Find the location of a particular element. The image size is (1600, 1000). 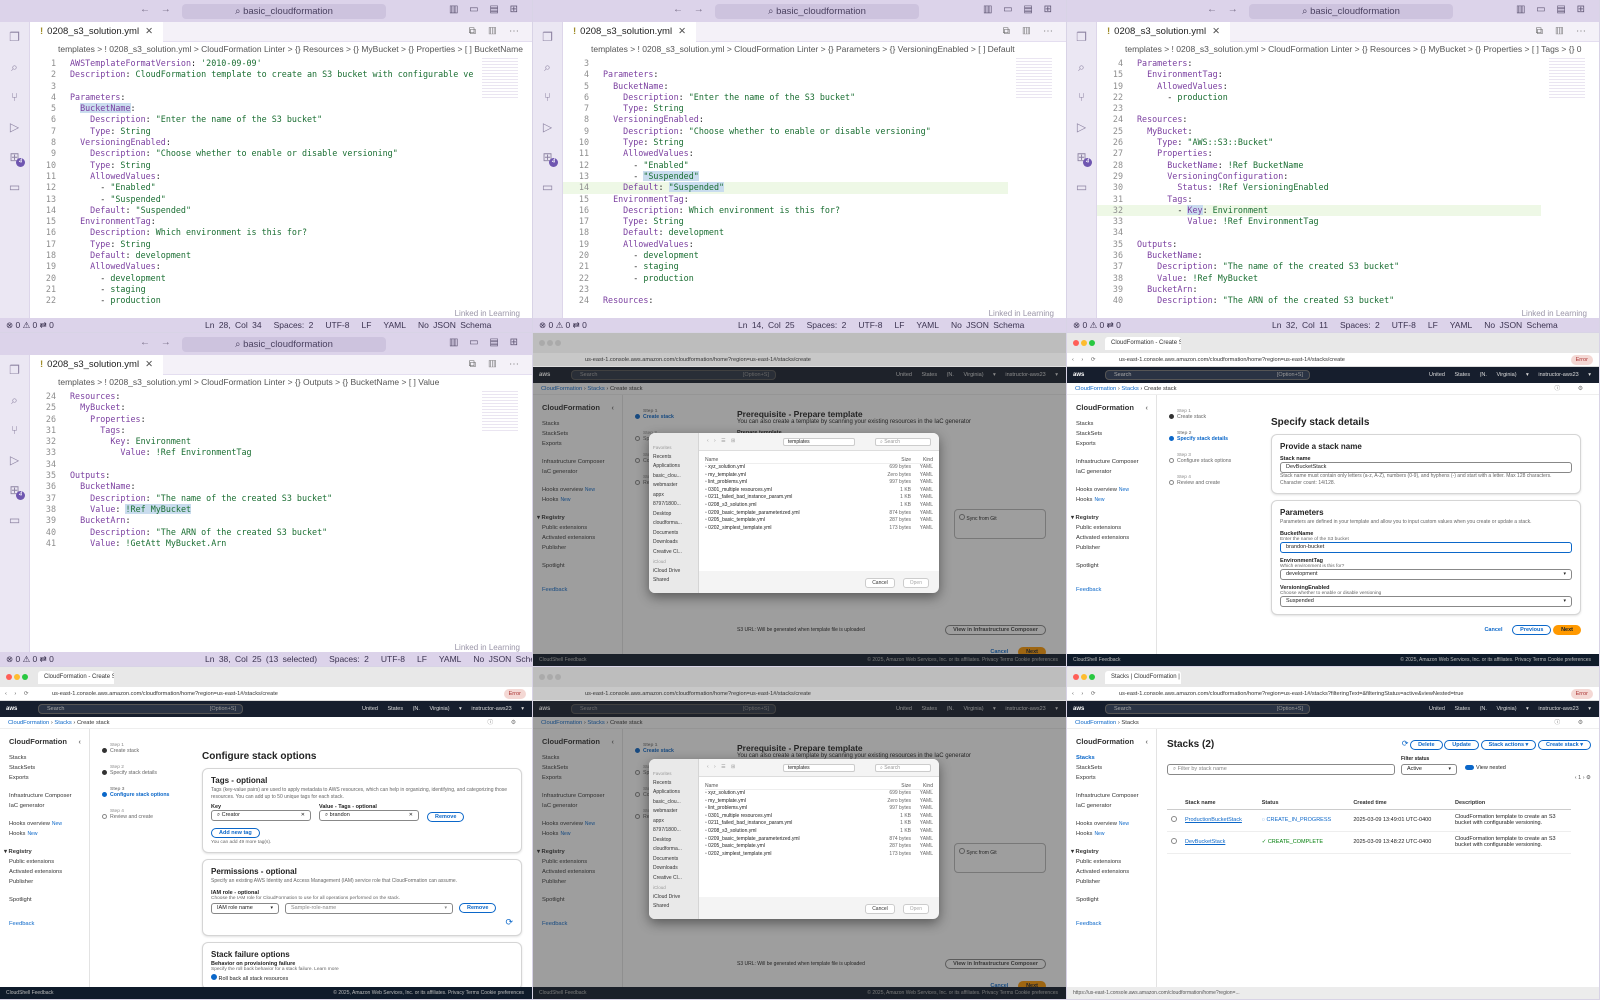

tag-key-input: ⌕ Creator ✕ is located at coordinates (261, 815).